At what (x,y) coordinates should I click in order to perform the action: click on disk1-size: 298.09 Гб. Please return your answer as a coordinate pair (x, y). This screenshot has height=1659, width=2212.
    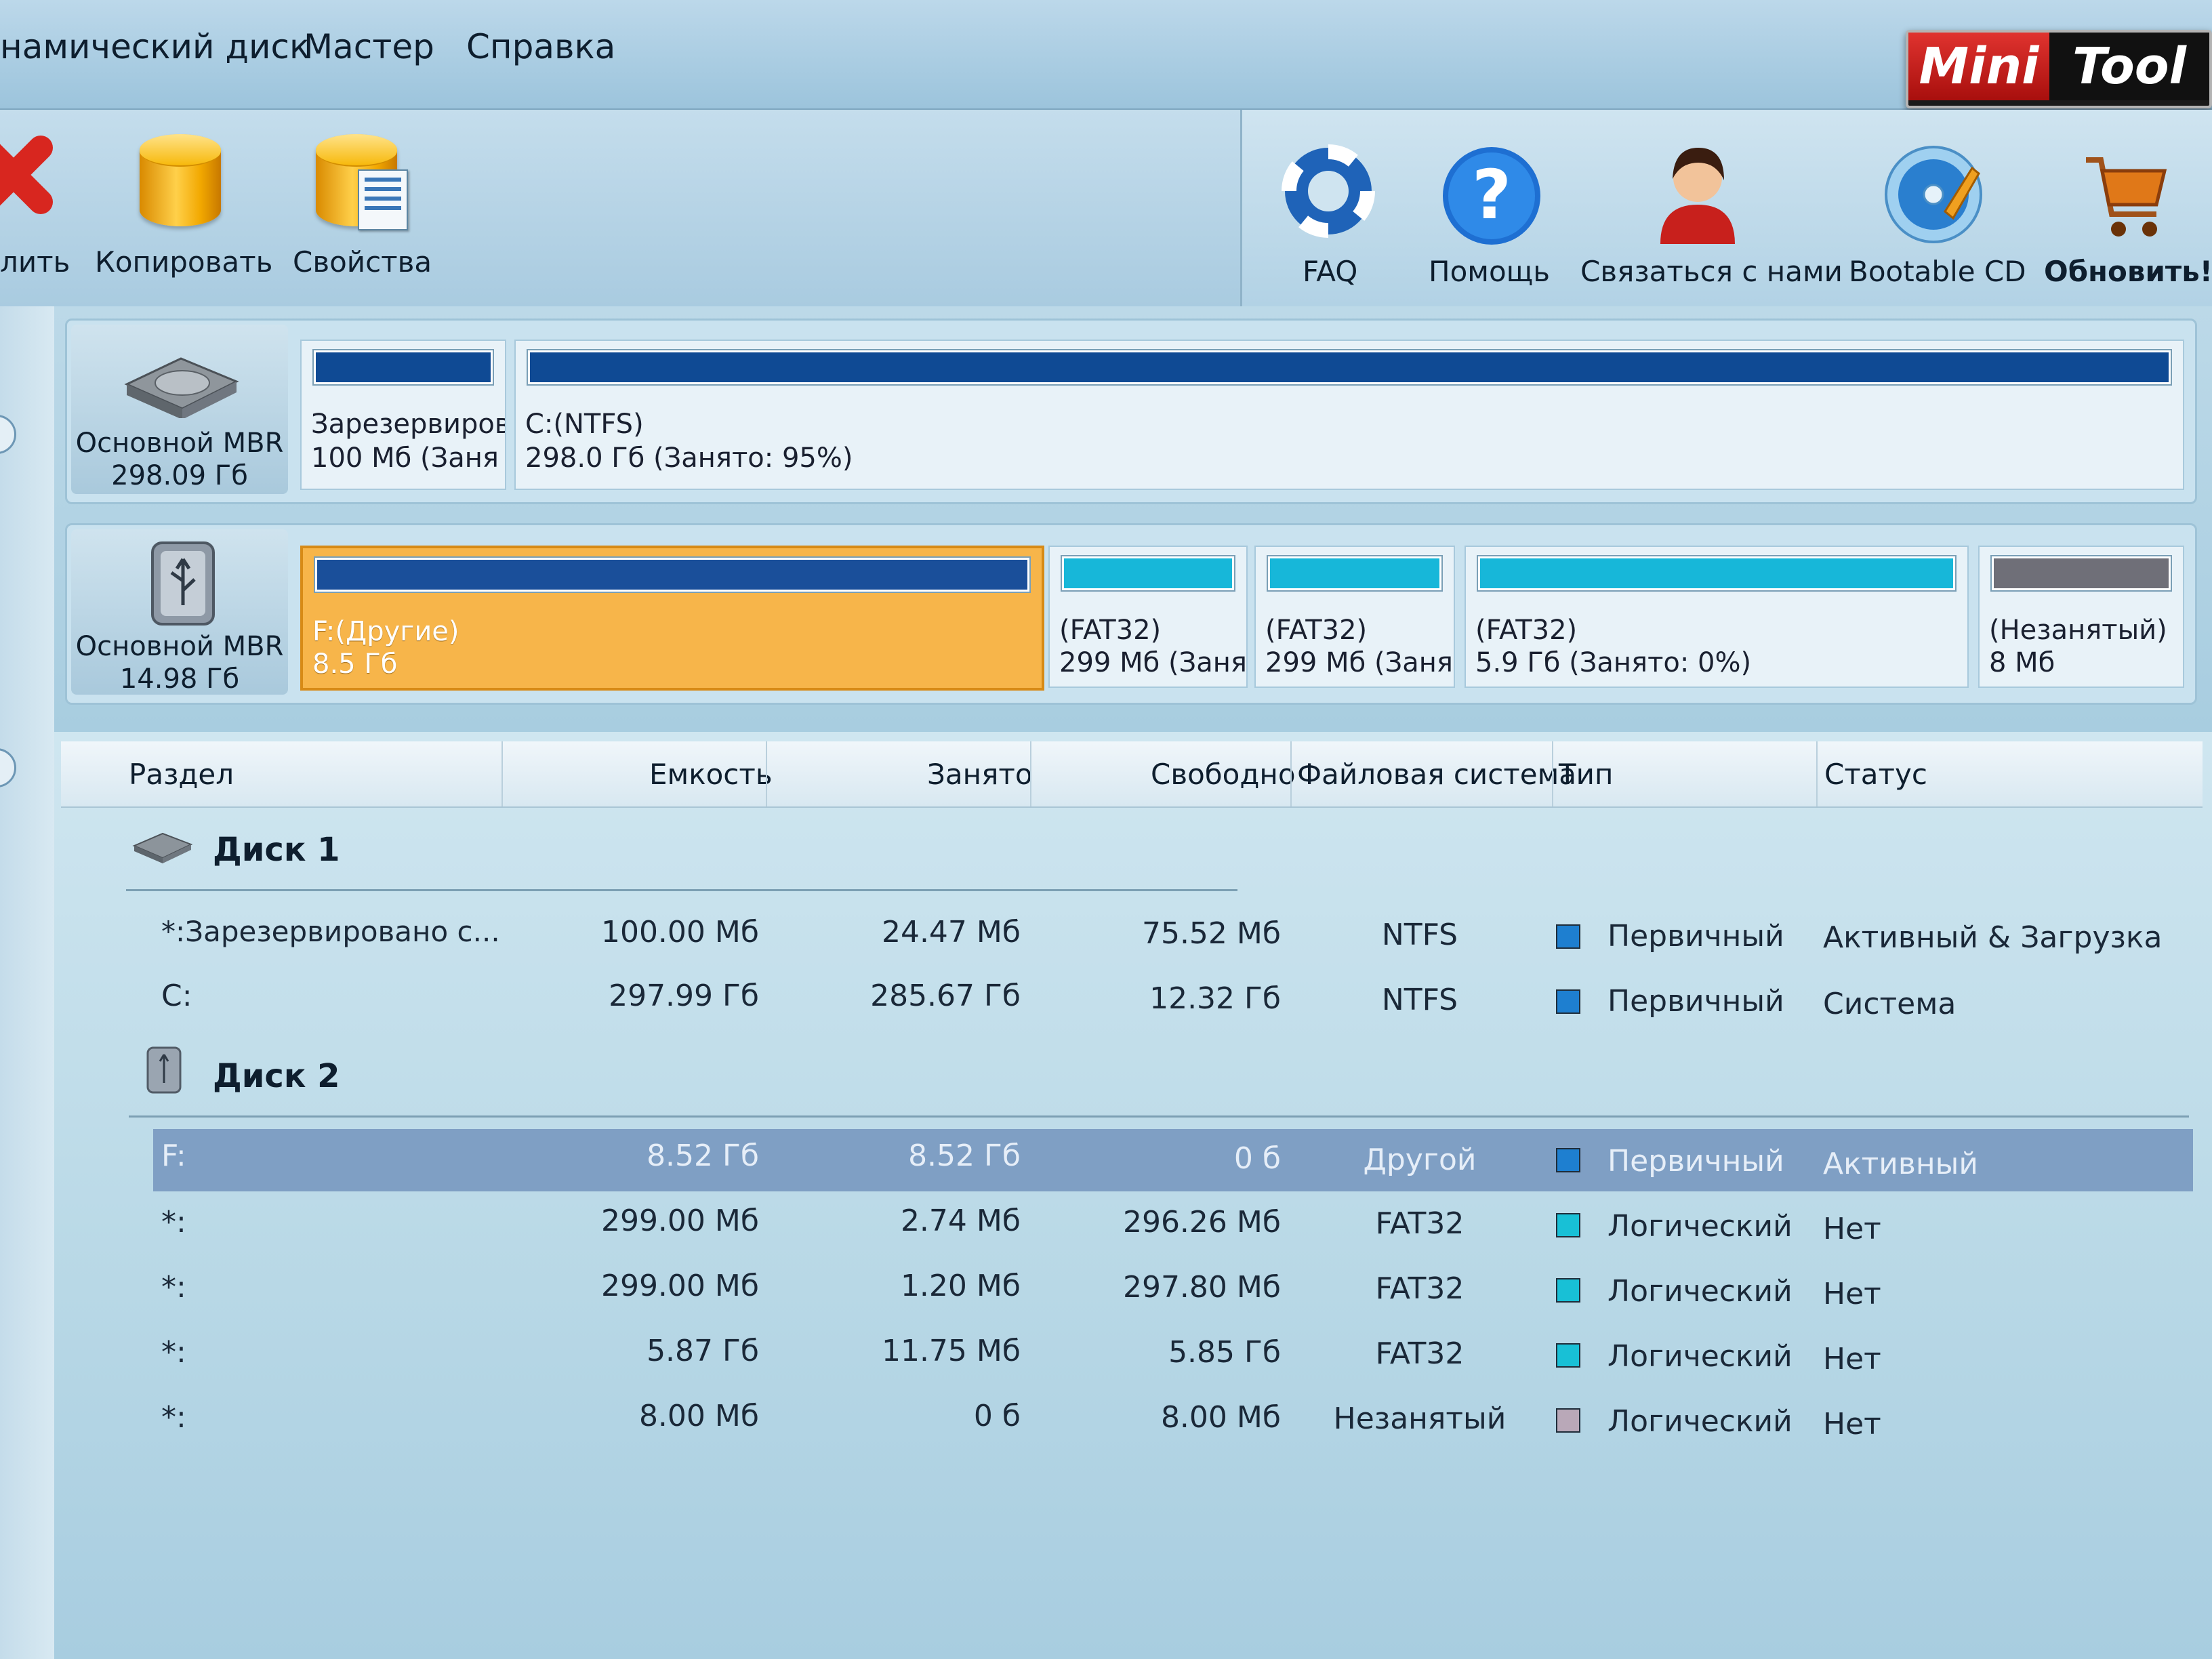
    Looking at the image, I should click on (180, 475).